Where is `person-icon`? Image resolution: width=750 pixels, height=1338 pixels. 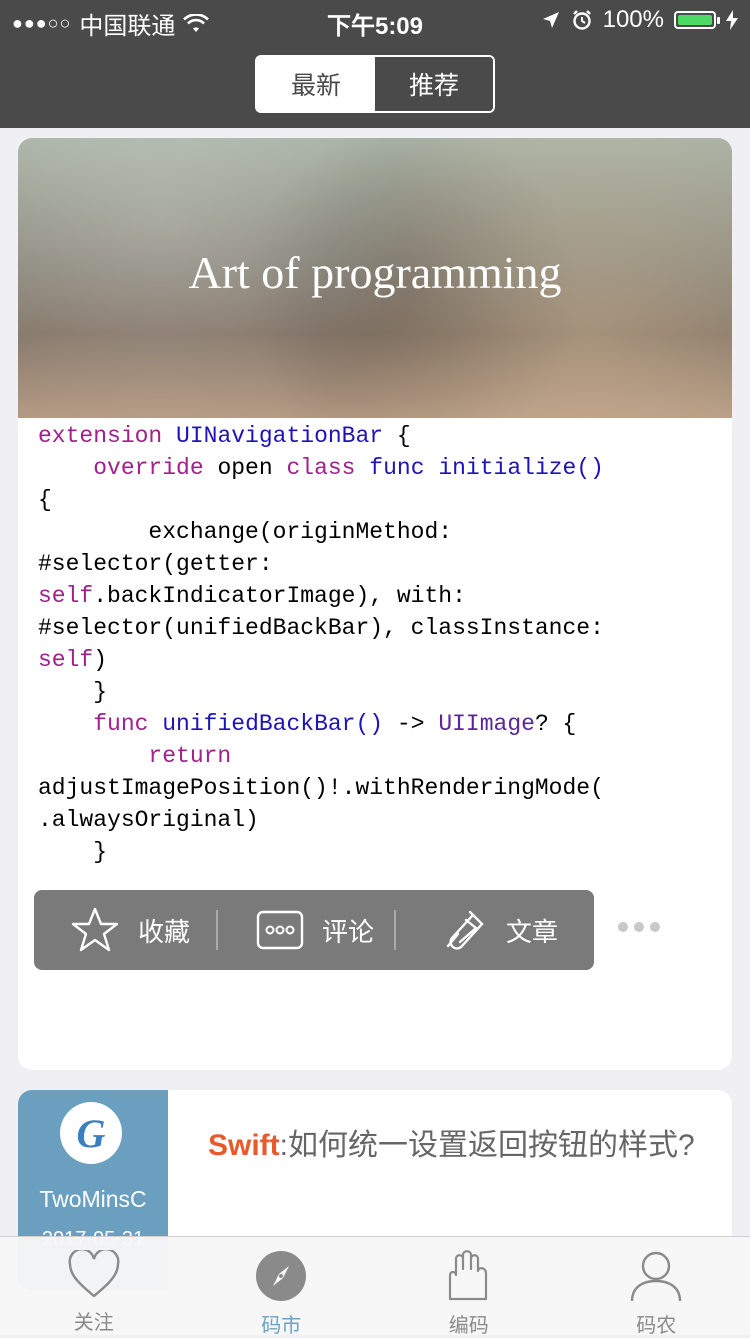
person-icon is located at coordinates (656, 1276).